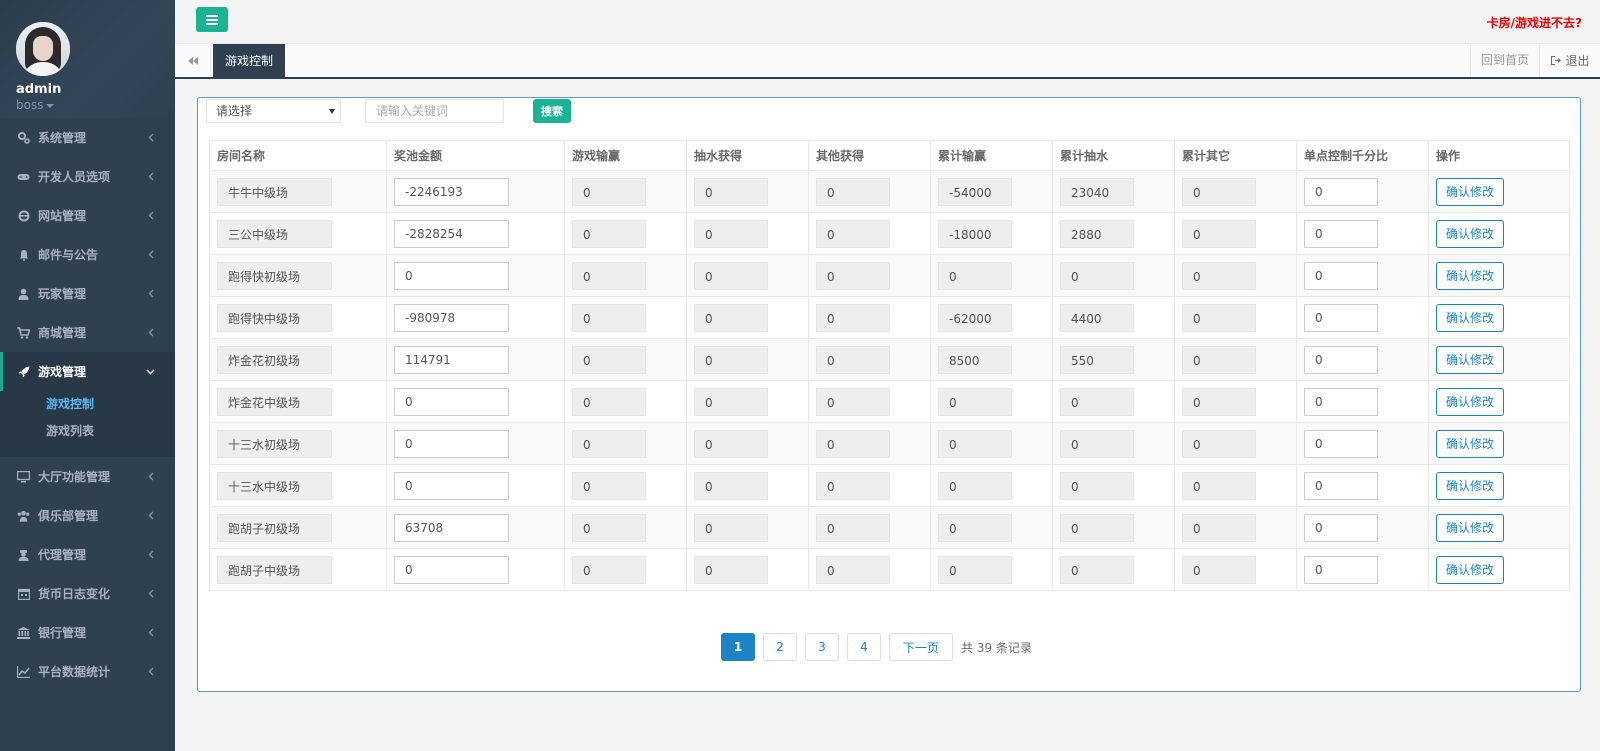 The width and height of the screenshot is (1600, 751). I want to click on keyword-input, so click(434, 111).